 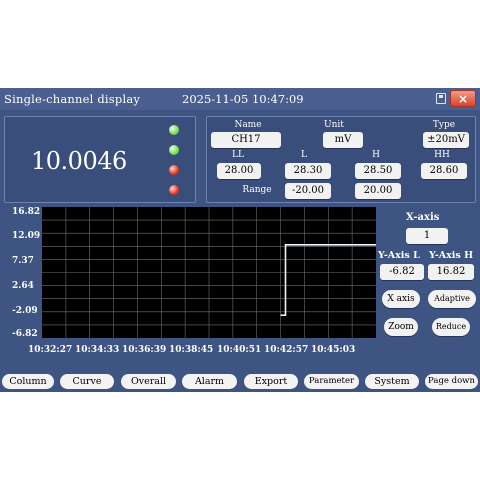 What do you see at coordinates (148, 381) in the screenshot?
I see `nav-overall-button: Overall` at bounding box center [148, 381].